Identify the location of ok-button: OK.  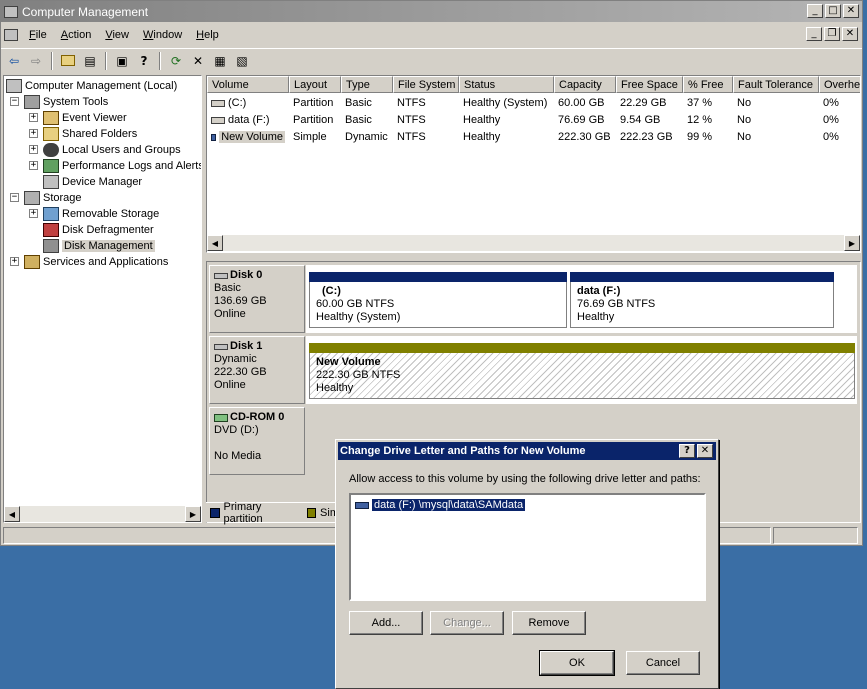
(577, 663).